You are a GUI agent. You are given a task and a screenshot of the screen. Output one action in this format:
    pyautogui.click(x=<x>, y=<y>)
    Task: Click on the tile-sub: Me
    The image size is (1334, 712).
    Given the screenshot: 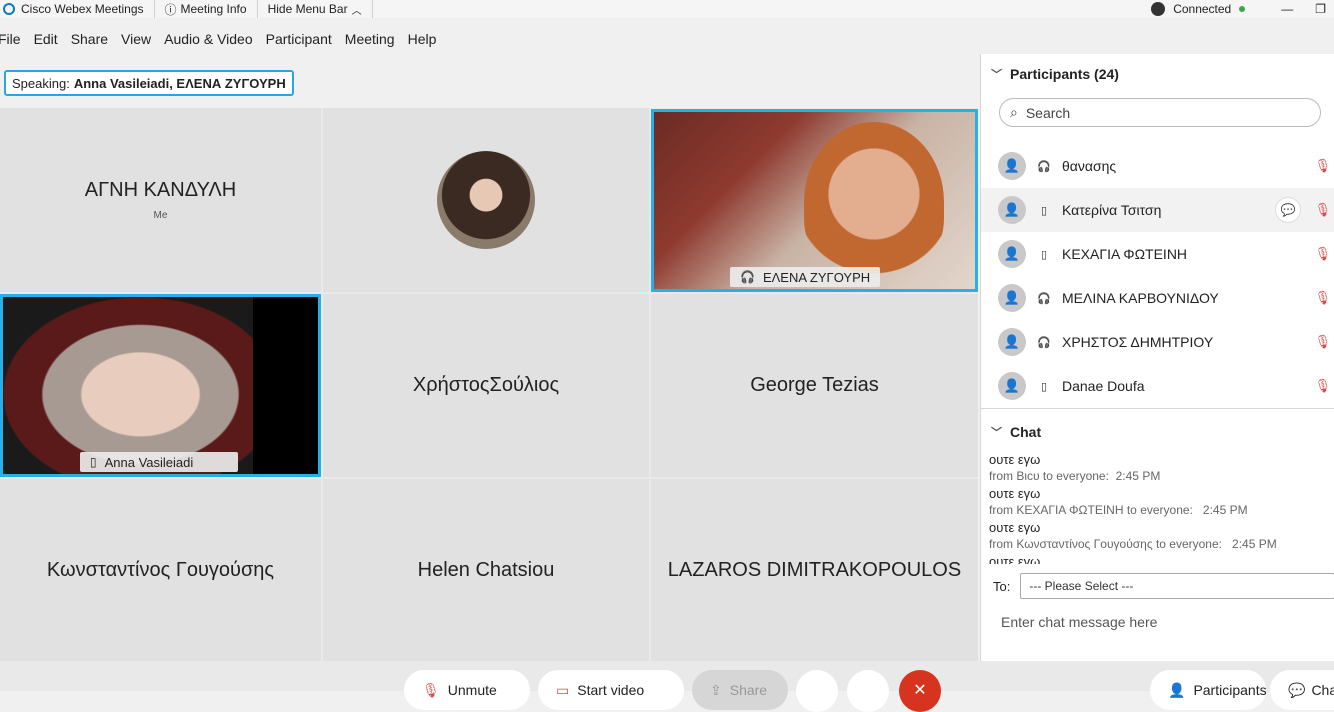 What is the action you would take?
    pyautogui.click(x=160, y=215)
    